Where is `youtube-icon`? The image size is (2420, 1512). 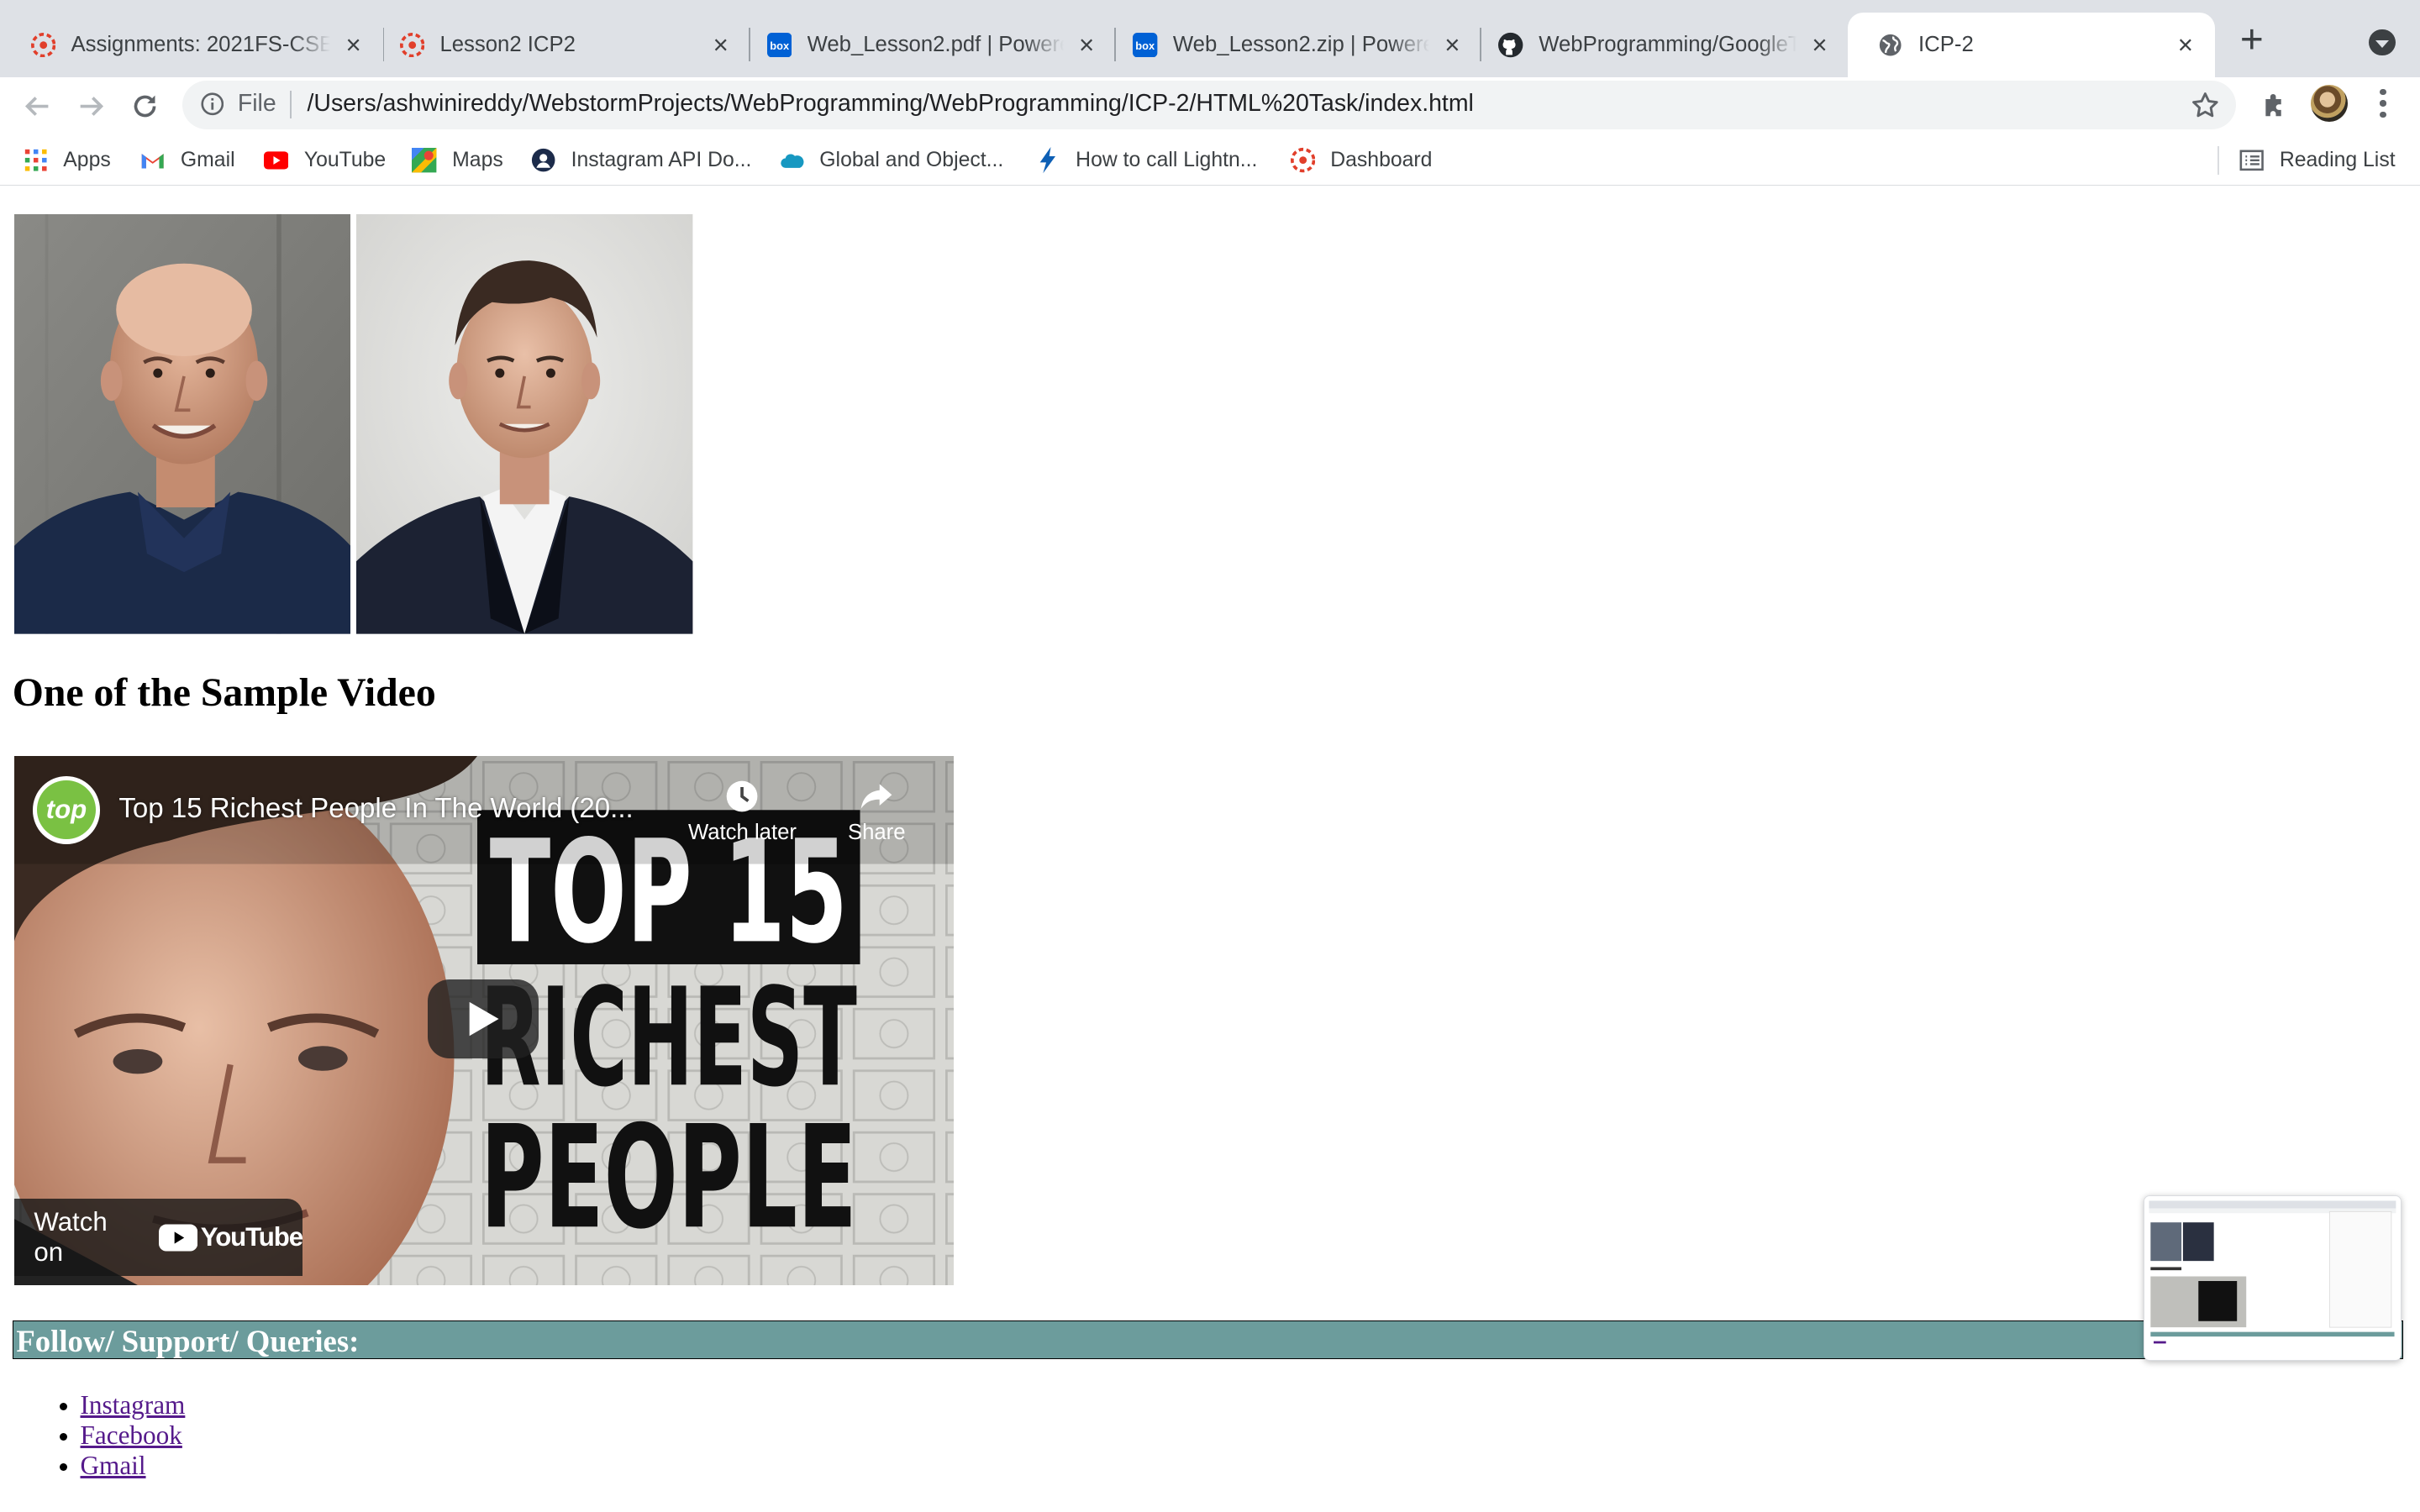 youtube-icon is located at coordinates (276, 160).